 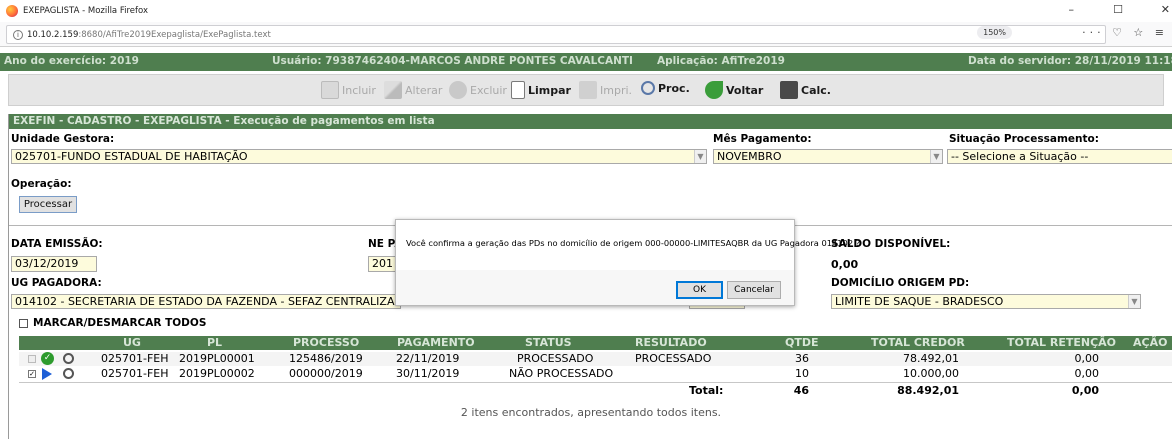 What do you see at coordinates (1062, 342) in the screenshot?
I see `col-total-retencao: TOTAL RETENÇÃO` at bounding box center [1062, 342].